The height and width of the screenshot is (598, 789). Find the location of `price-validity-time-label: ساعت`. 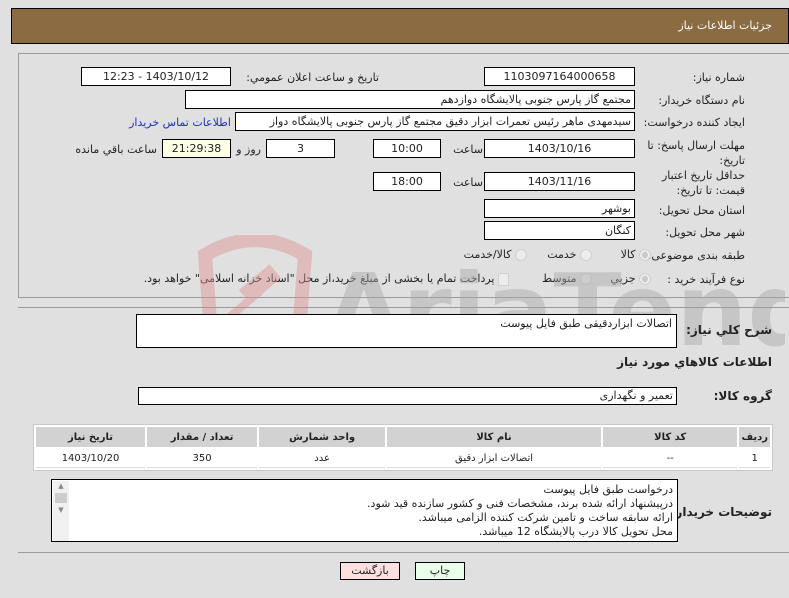

price-validity-time-label: ساعت is located at coordinates (468, 182).